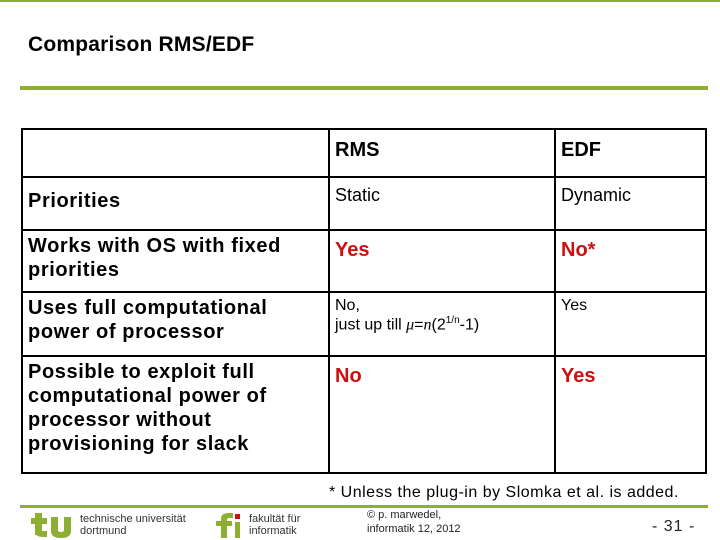 This screenshot has height=540, width=720. Describe the element at coordinates (442, 153) in the screenshot. I see `header-cell-rms: RMS` at that location.